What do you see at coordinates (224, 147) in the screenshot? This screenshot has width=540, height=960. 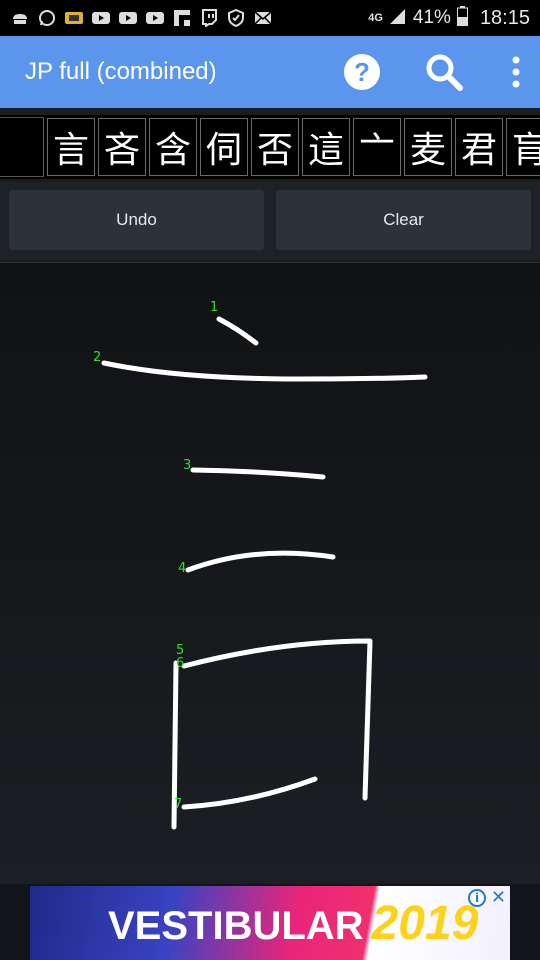 I see `candidate-char: 伺` at bounding box center [224, 147].